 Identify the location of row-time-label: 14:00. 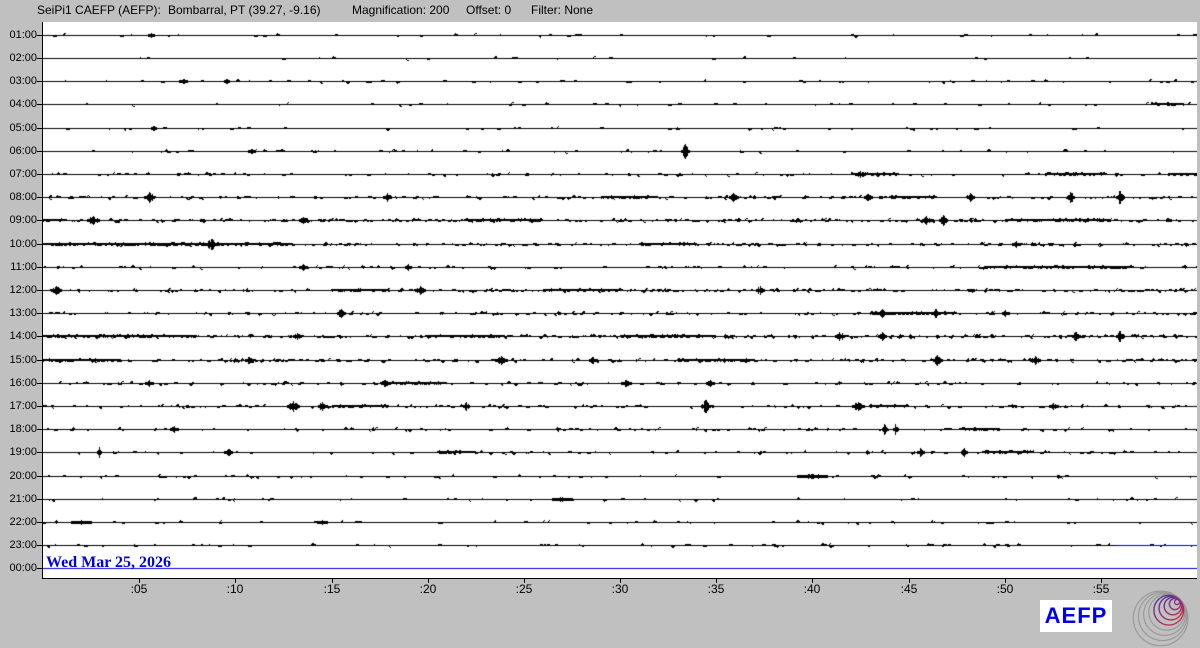
(23, 336).